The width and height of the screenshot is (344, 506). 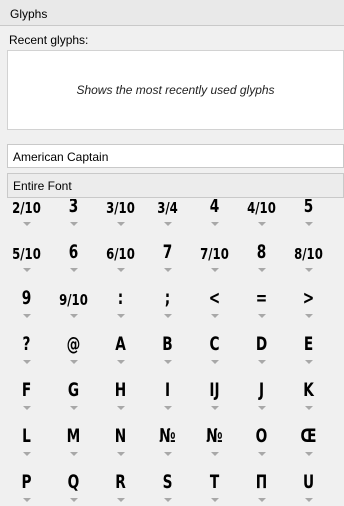 What do you see at coordinates (73, 389) in the screenshot?
I see `glyph-cell: G` at bounding box center [73, 389].